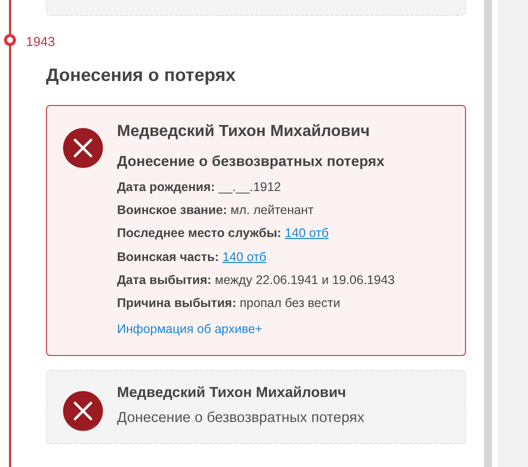 This screenshot has height=467, width=528. I want to click on section-title: Донесения о потерях, so click(141, 75).